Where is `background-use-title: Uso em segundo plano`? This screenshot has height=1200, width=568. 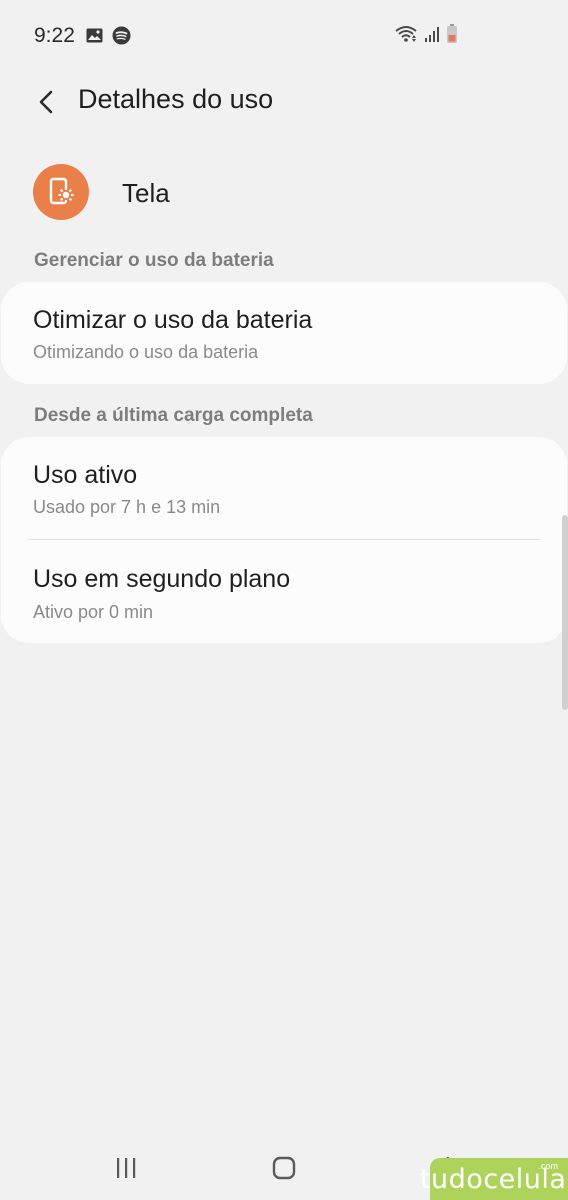 background-use-title: Uso em segundo plano is located at coordinates (162, 579).